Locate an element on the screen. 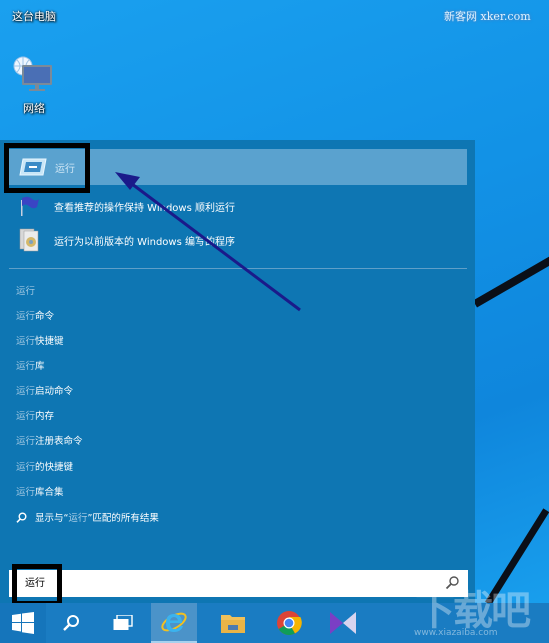 The image size is (549, 643). internet-explorer-button is located at coordinates (174, 623).